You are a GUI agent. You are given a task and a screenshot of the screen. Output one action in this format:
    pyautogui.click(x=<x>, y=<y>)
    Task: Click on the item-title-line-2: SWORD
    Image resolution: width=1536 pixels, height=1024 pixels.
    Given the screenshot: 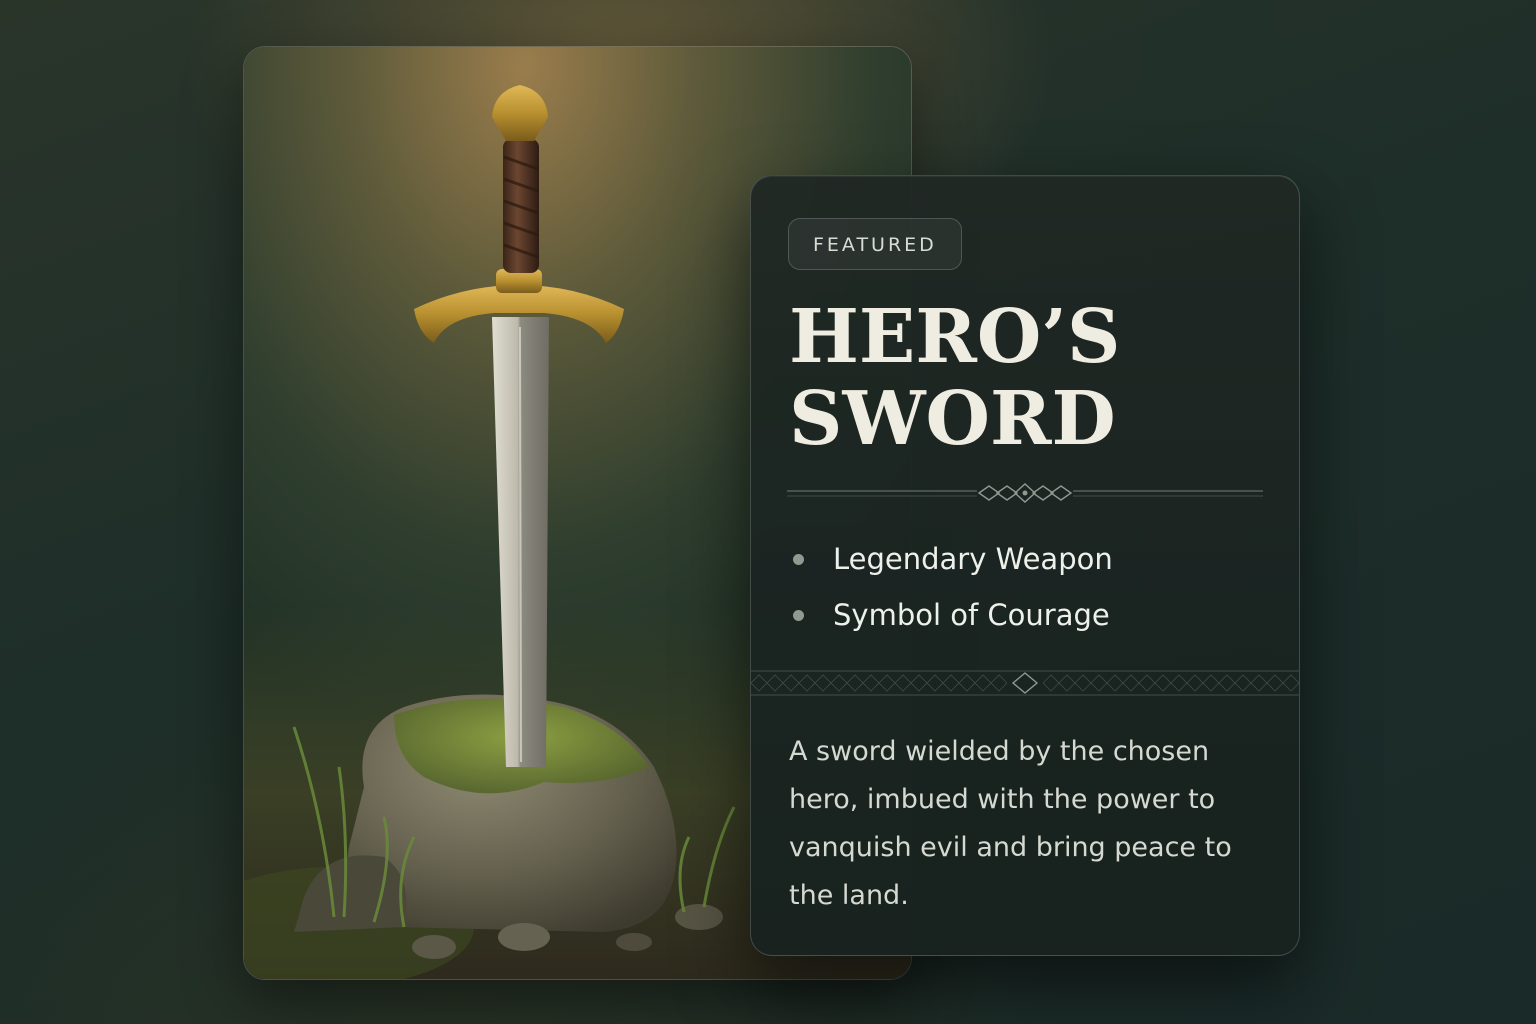 What is the action you would take?
    pyautogui.click(x=952, y=419)
    